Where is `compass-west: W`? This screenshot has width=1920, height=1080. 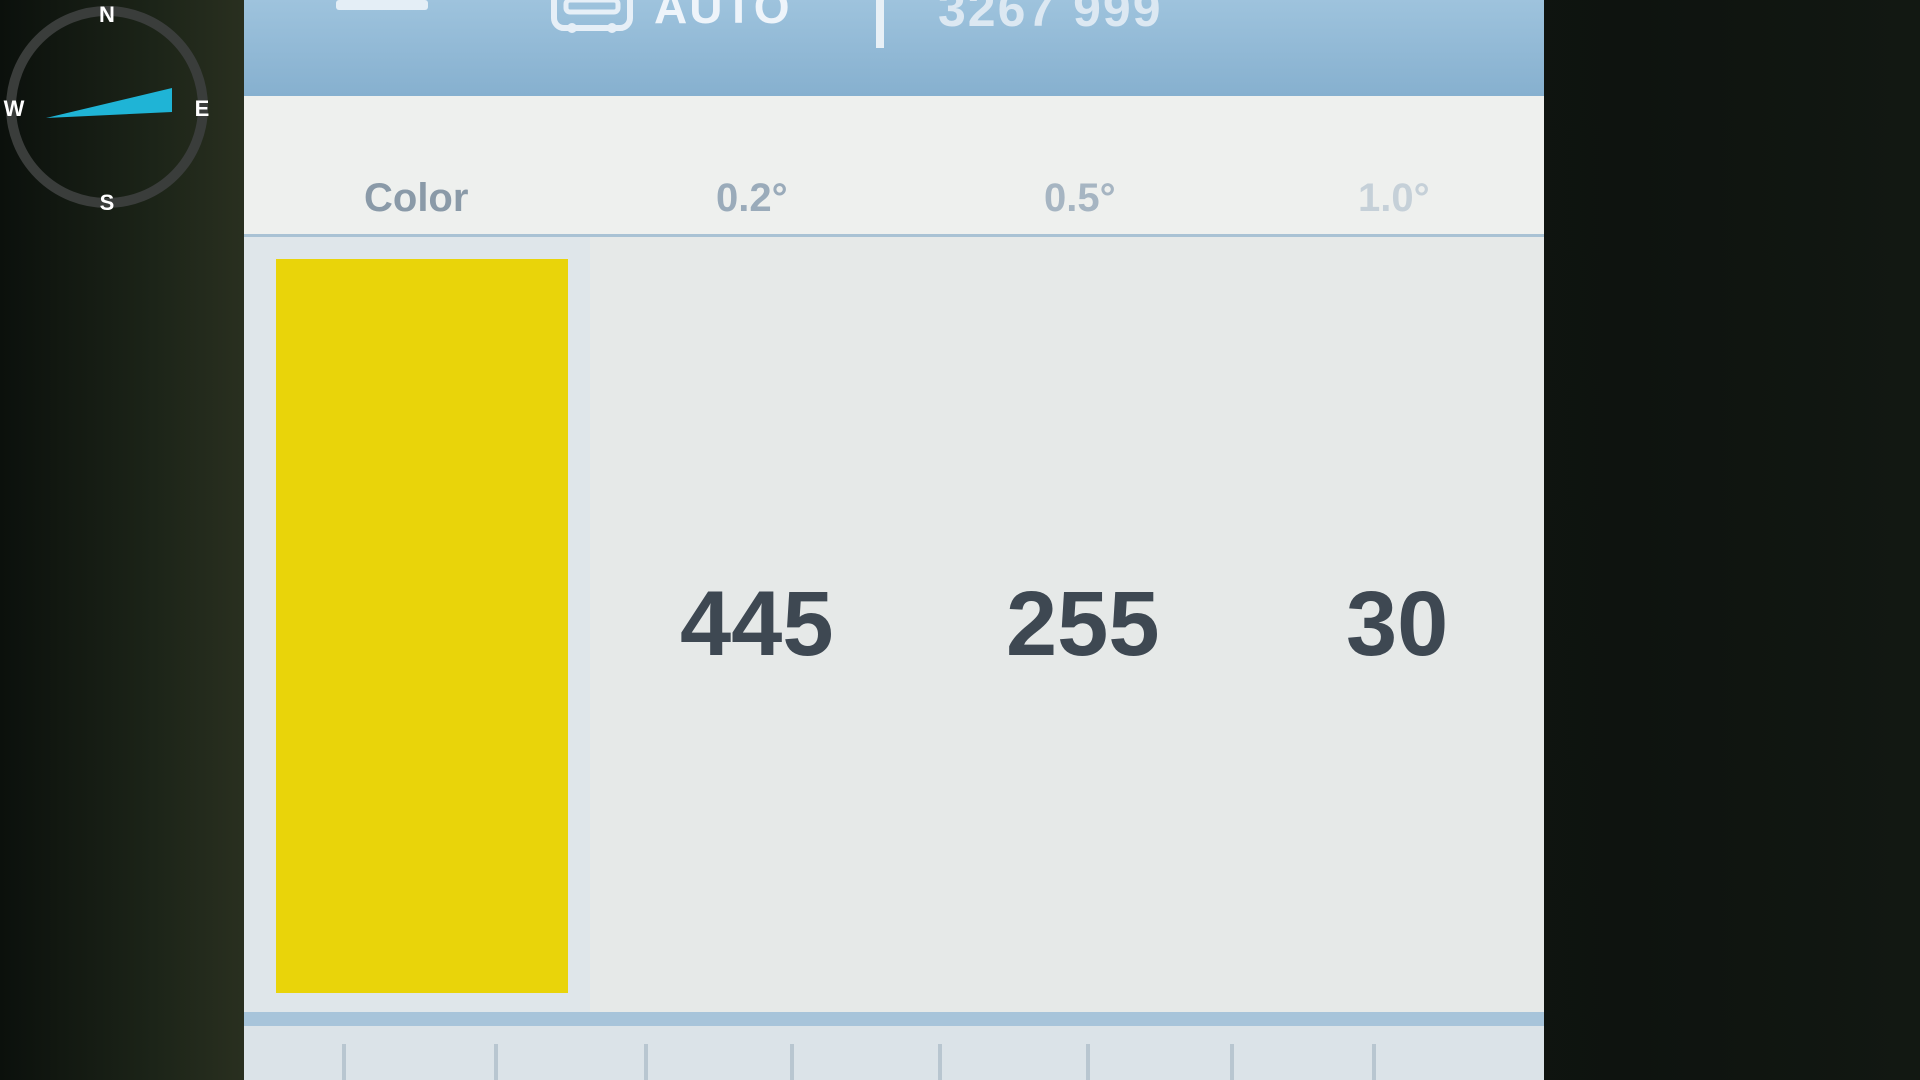 compass-west: W is located at coordinates (14, 108).